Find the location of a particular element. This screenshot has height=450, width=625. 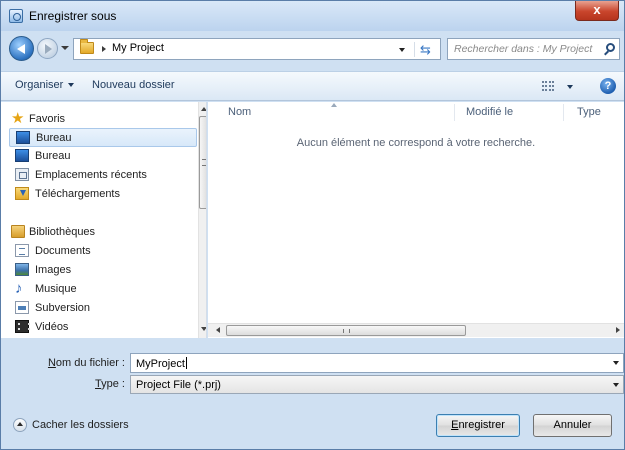

filename-label: Nom du fichier : is located at coordinates (86, 363).